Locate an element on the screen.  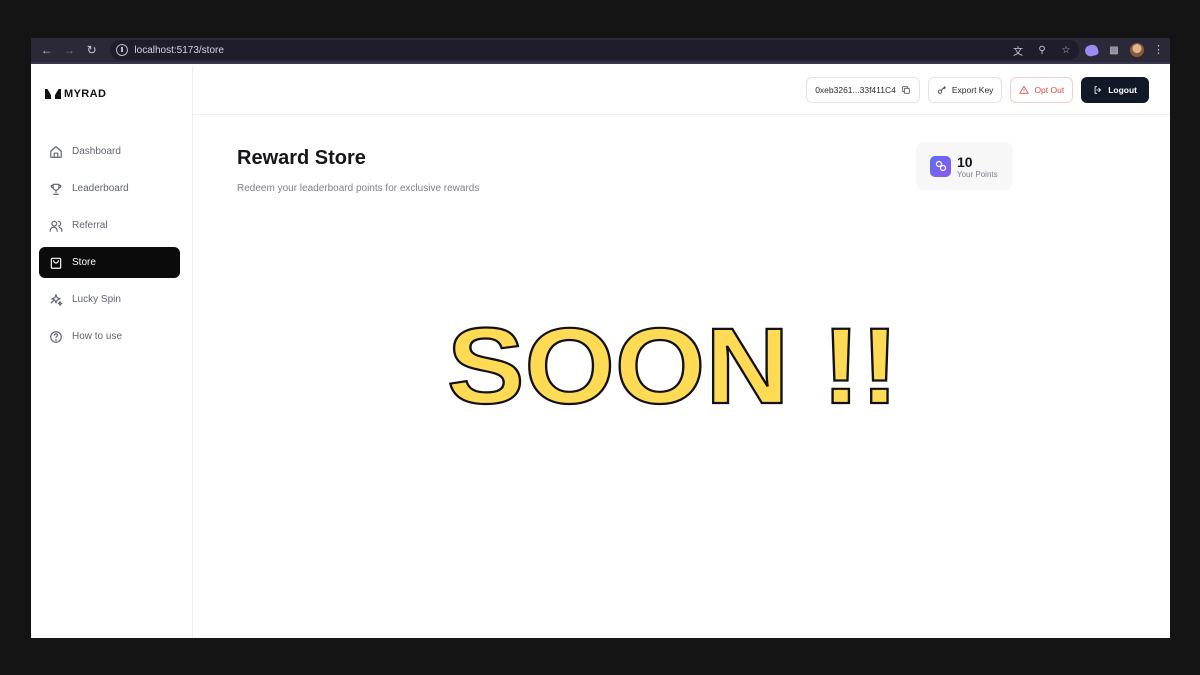
more-menu-icon: ⋮ is located at coordinates (1158, 50).